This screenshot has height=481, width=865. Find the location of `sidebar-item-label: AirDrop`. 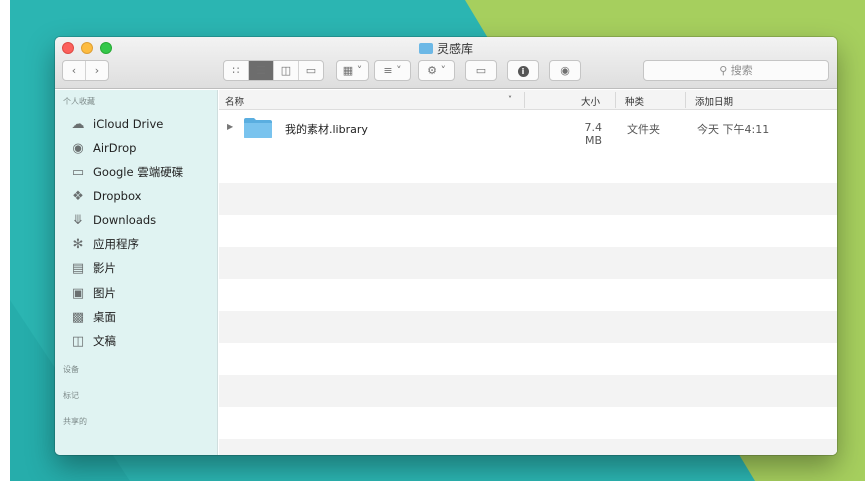

sidebar-item-label: AirDrop is located at coordinates (115, 148).